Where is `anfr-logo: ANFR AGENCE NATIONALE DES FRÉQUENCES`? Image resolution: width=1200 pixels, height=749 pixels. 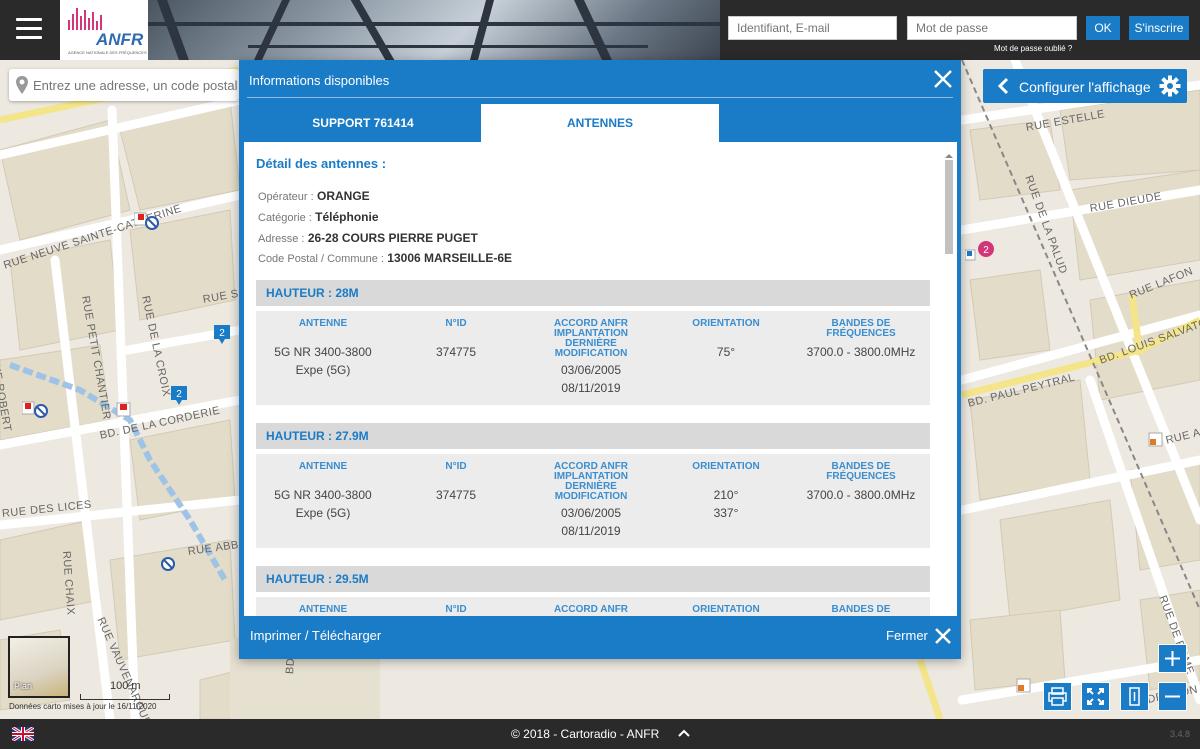
anfr-logo: ANFR AGENCE NATIONALE DES FRÉQUENCES is located at coordinates (104, 30).